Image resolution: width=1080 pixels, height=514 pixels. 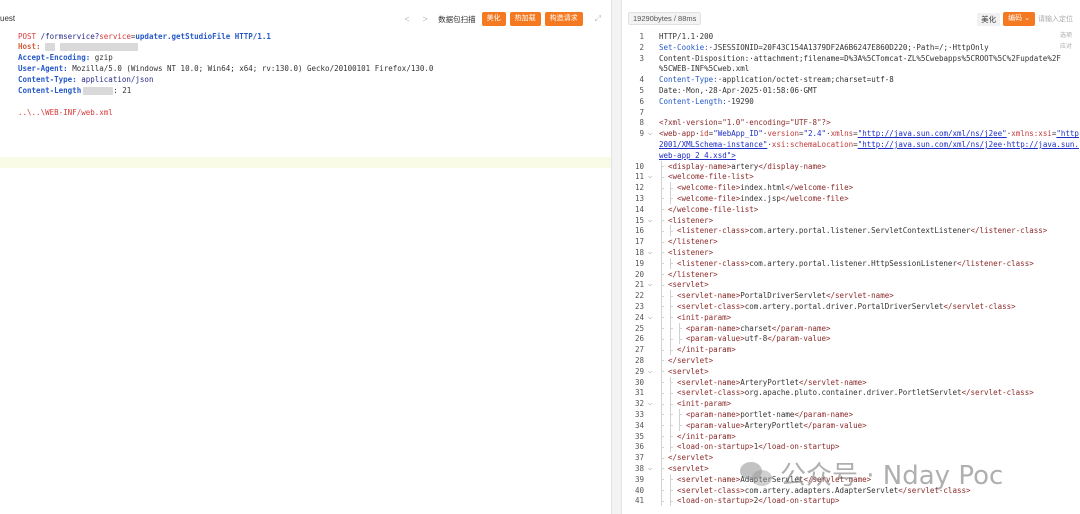 What do you see at coordinates (639, 198) in the screenshot?
I see `line-number: 13` at bounding box center [639, 198].